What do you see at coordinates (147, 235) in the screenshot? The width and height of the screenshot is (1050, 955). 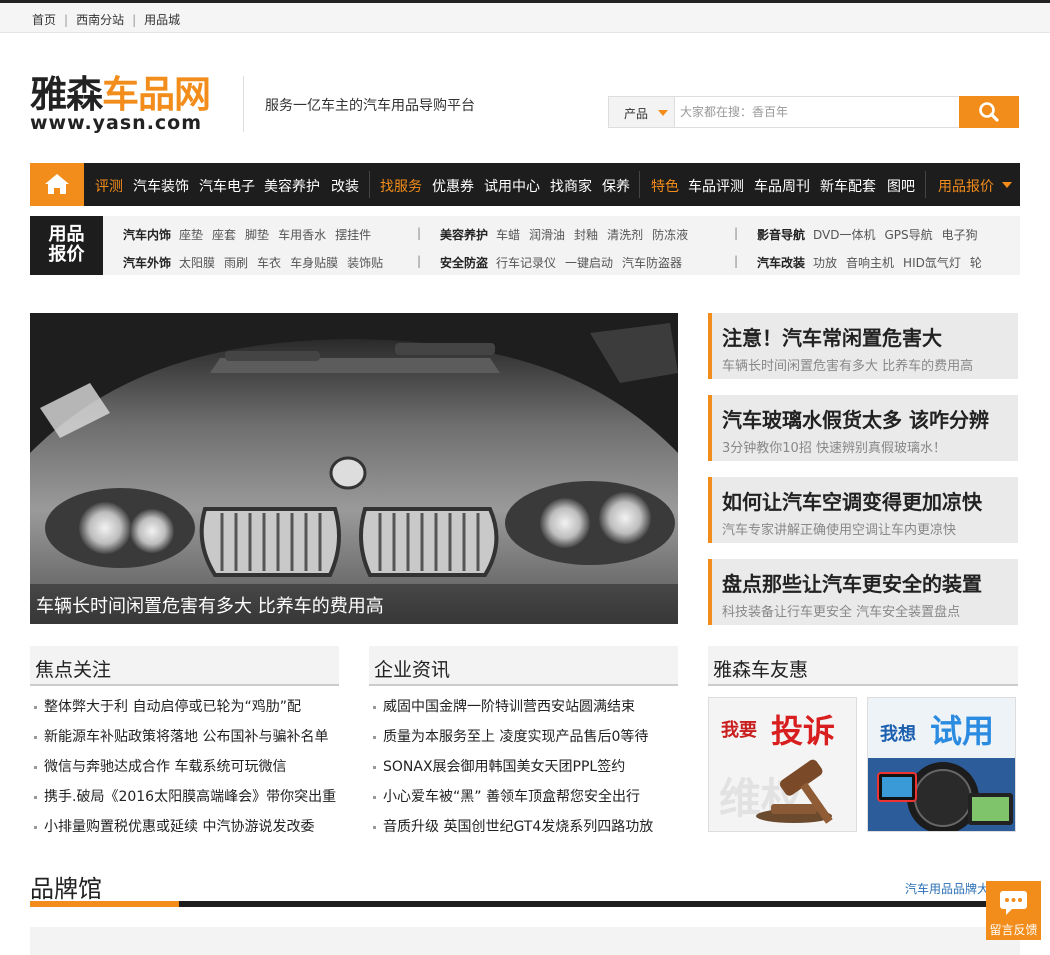 I see `subnav-group-title: 汽车内饰` at bounding box center [147, 235].